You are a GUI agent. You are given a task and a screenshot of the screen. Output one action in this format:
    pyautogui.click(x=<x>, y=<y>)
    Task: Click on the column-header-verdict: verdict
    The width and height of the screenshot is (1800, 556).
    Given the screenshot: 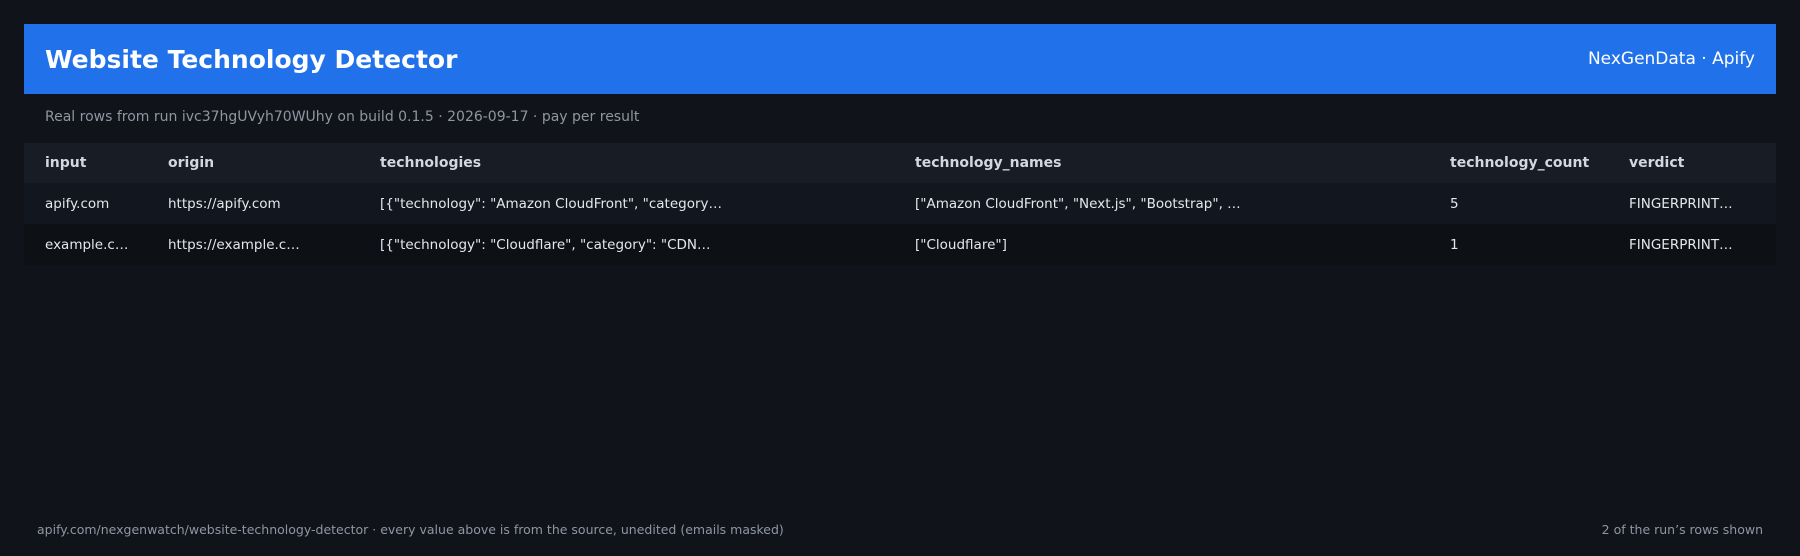 What is the action you would take?
    pyautogui.click(x=1657, y=163)
    